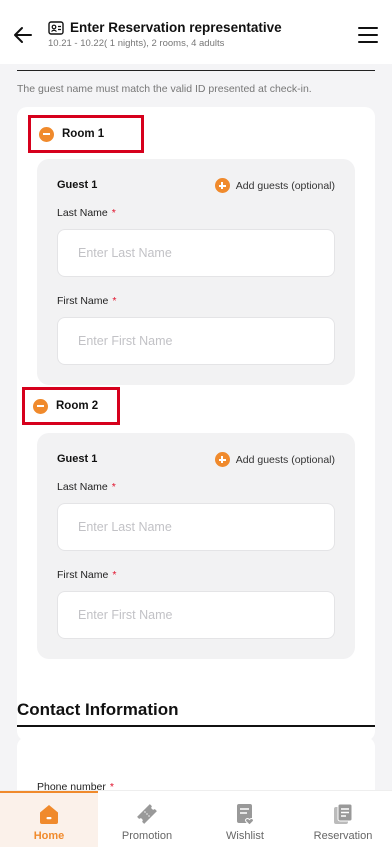 This screenshot has width=392, height=847. I want to click on id-card-icon, so click(56, 27).